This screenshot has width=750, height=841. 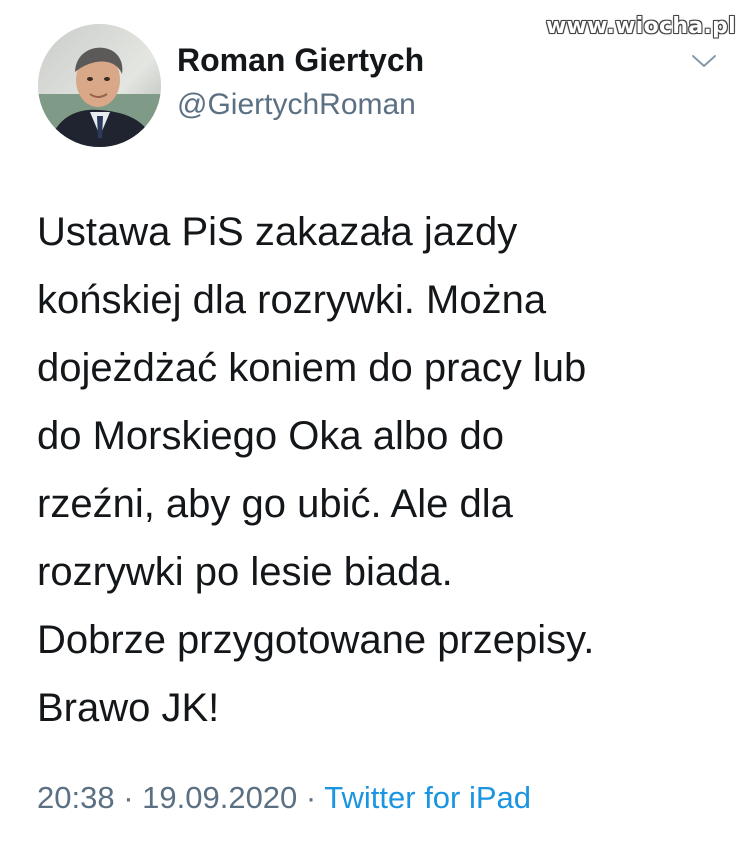 I want to click on tweet-date: 19.09.2020, so click(x=219, y=797).